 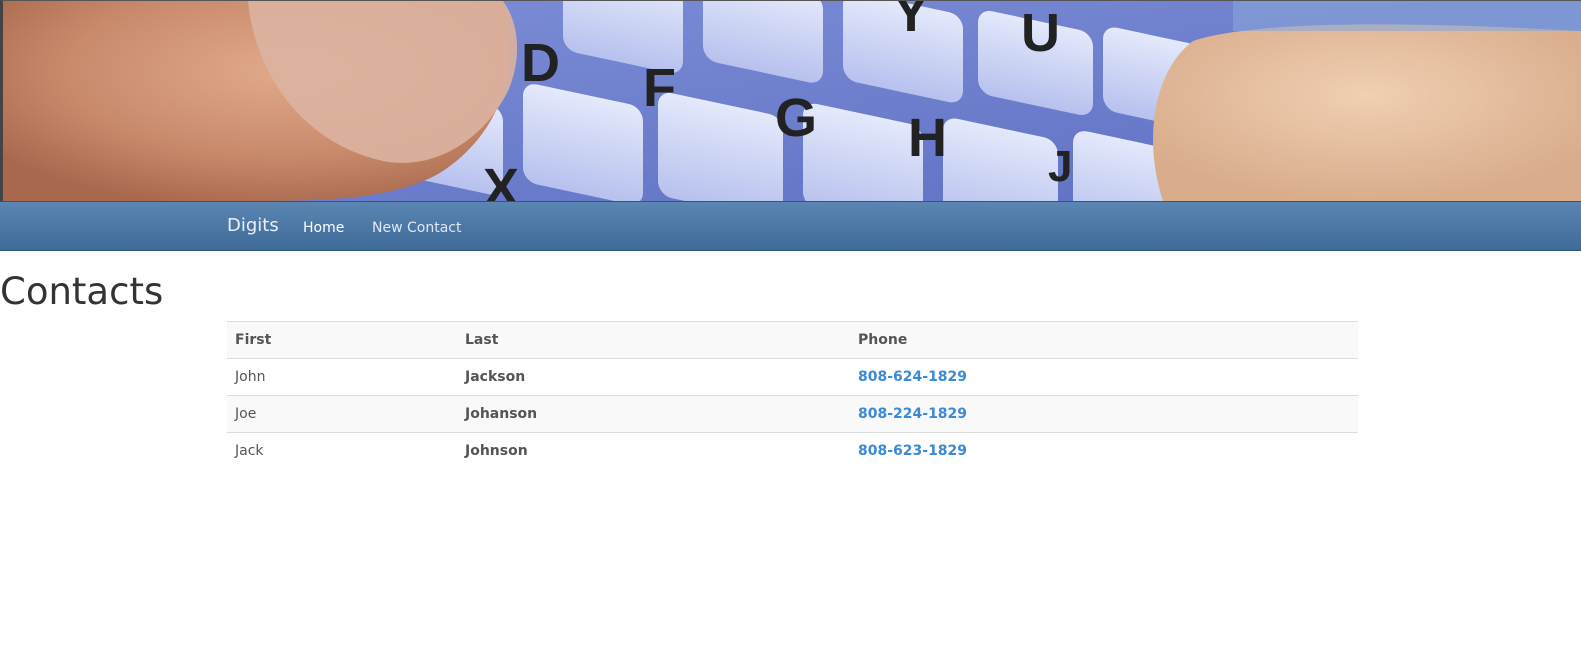 I want to click on cell-phone: 808-224-1829, so click(x=1104, y=414).